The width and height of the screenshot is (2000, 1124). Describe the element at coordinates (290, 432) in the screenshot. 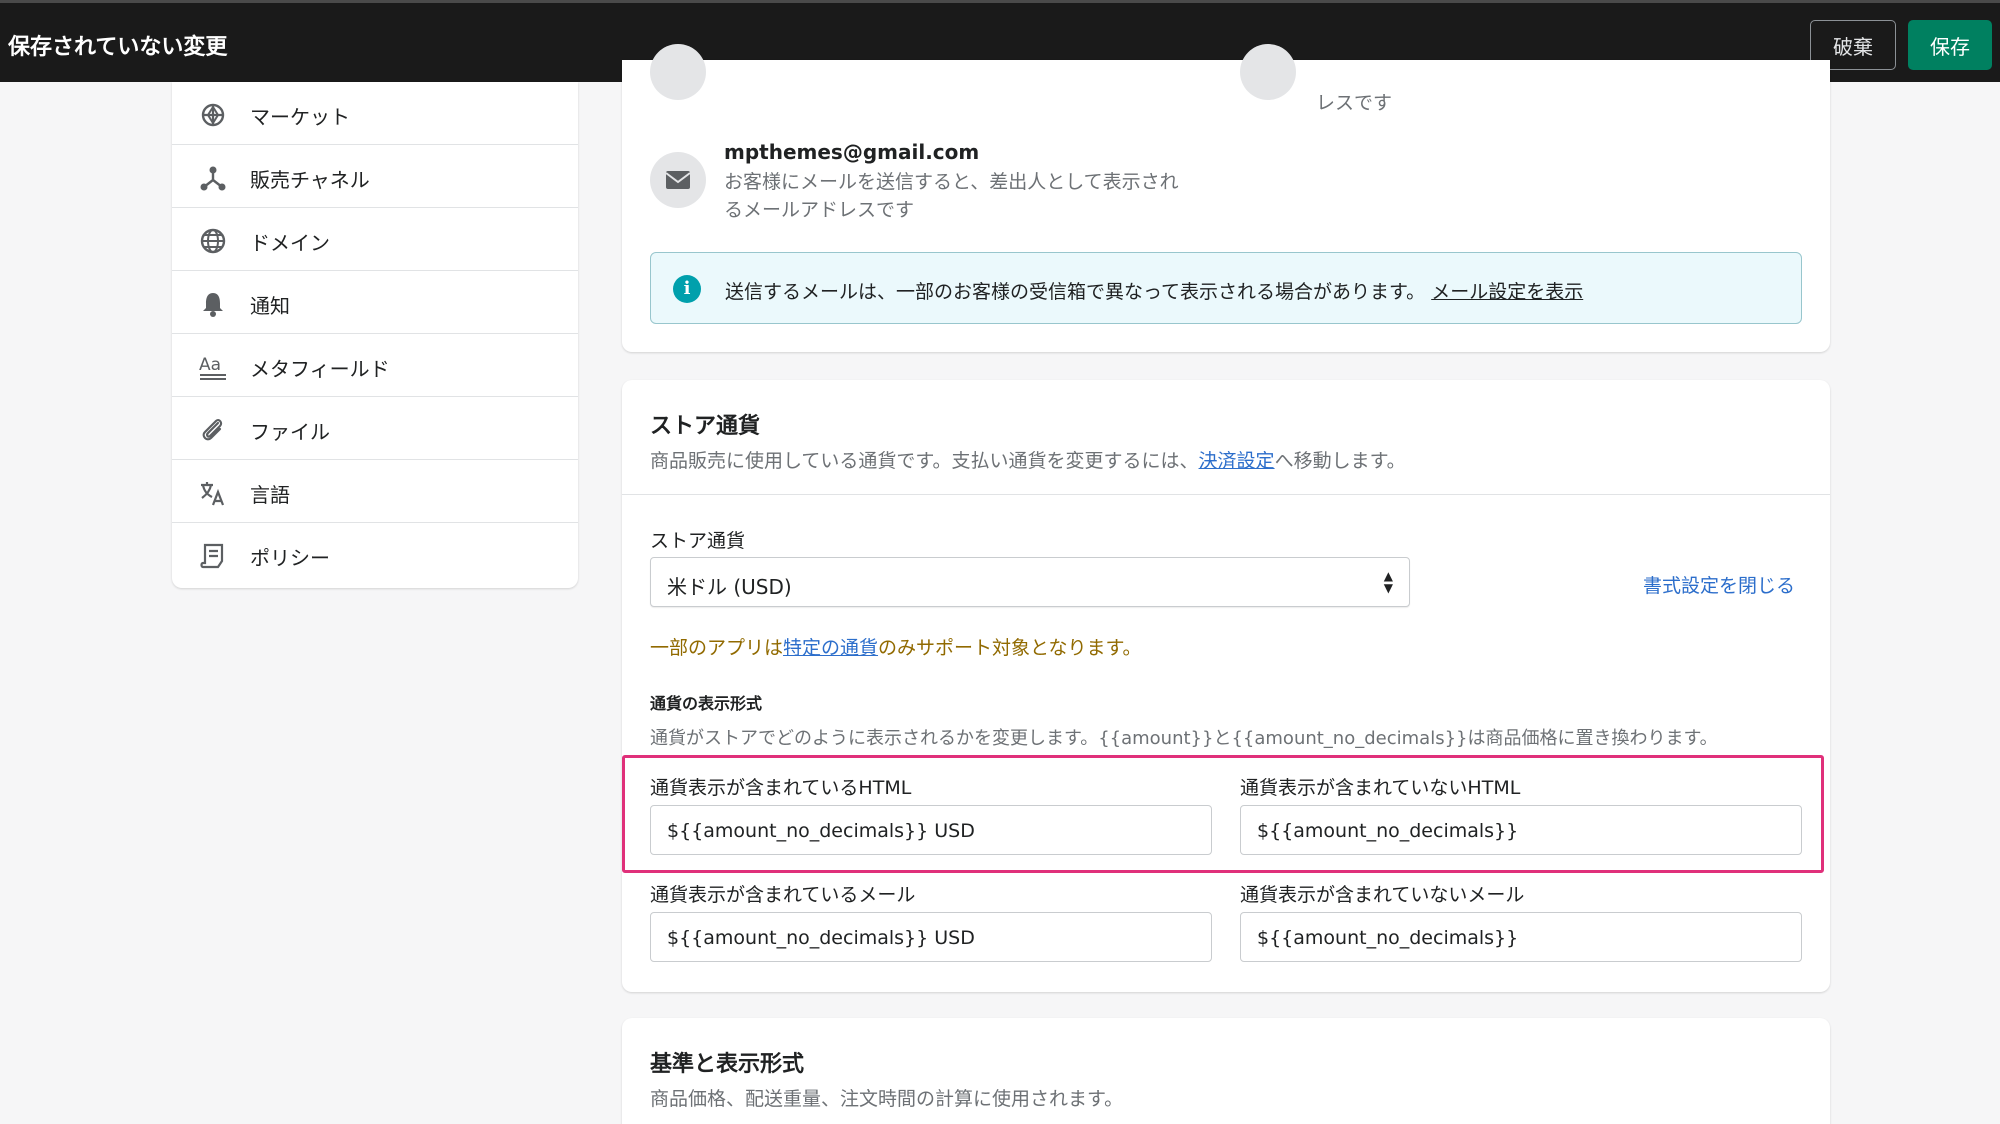

I see `sidebar-item-label: ファイル` at that location.